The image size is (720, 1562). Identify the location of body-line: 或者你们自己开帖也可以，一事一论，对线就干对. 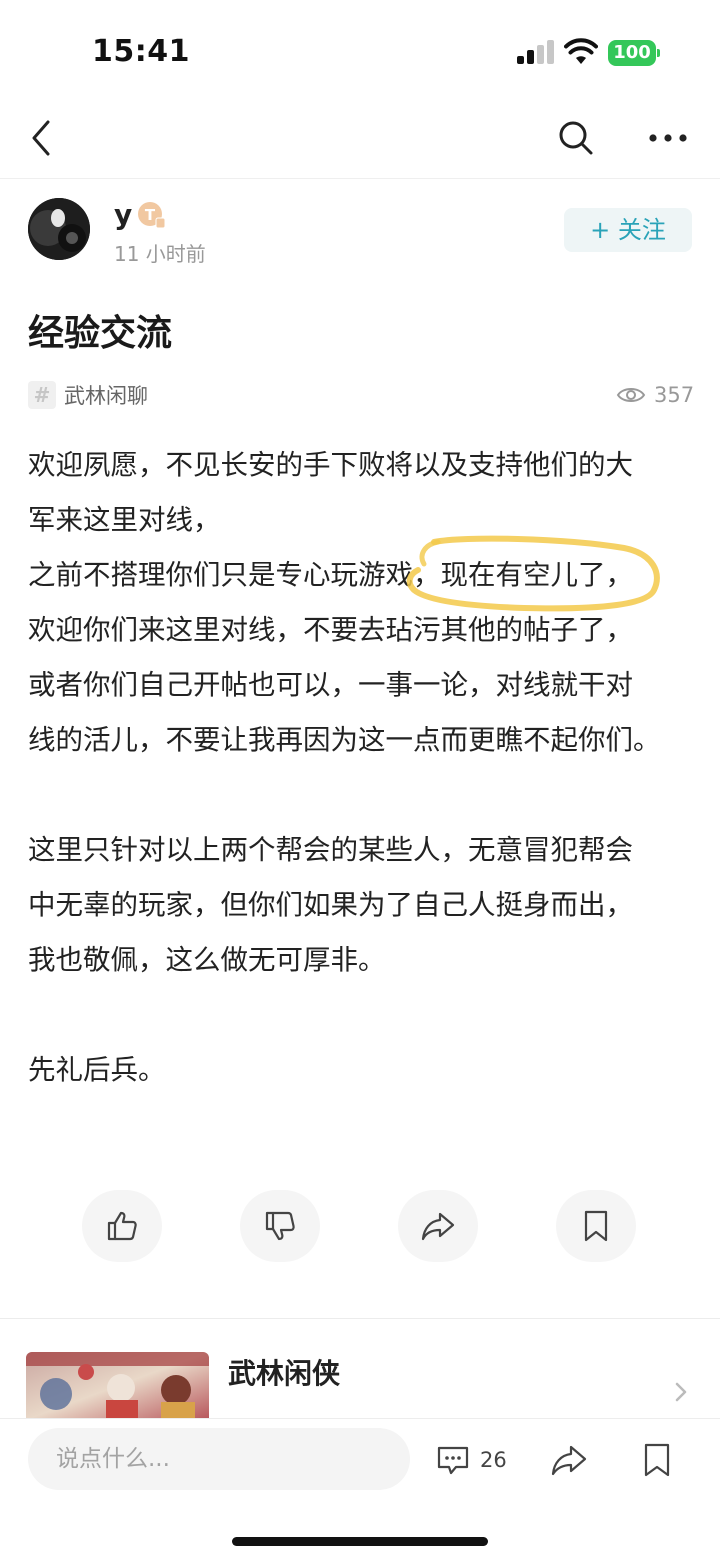
(330, 685).